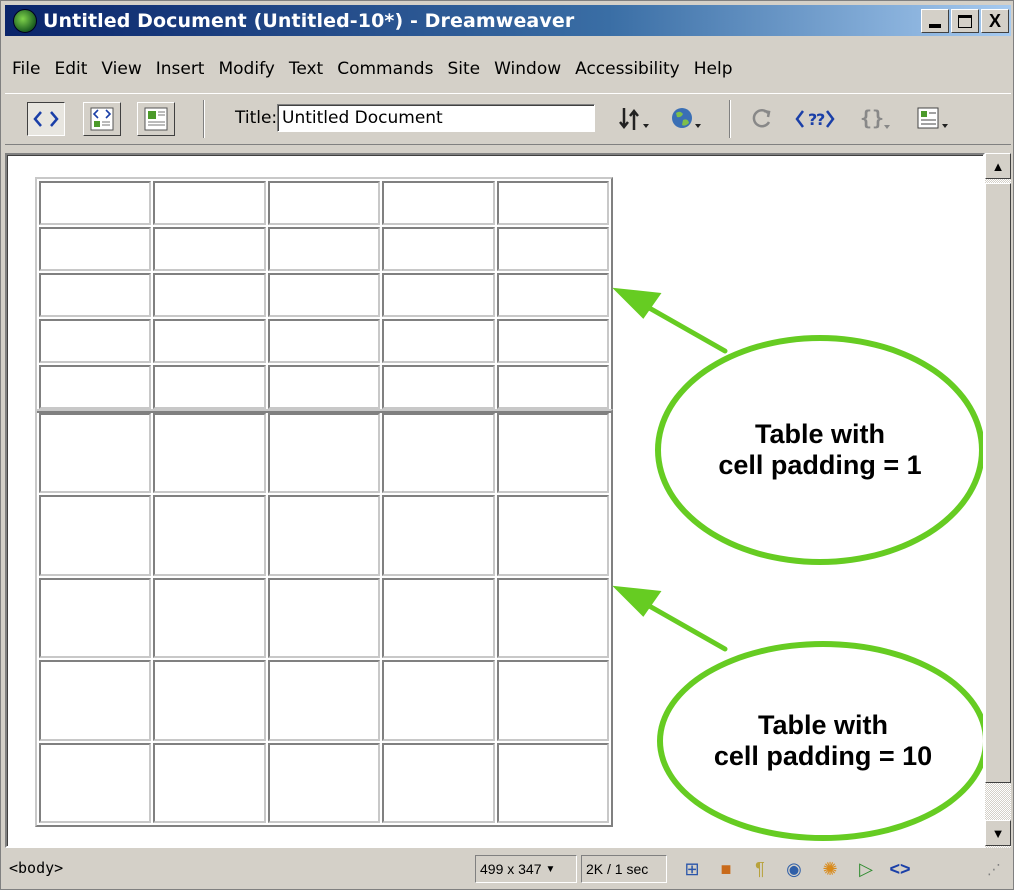  What do you see at coordinates (823, 740) in the screenshot?
I see `callout-large-text: Table with cell padding = 10` at bounding box center [823, 740].